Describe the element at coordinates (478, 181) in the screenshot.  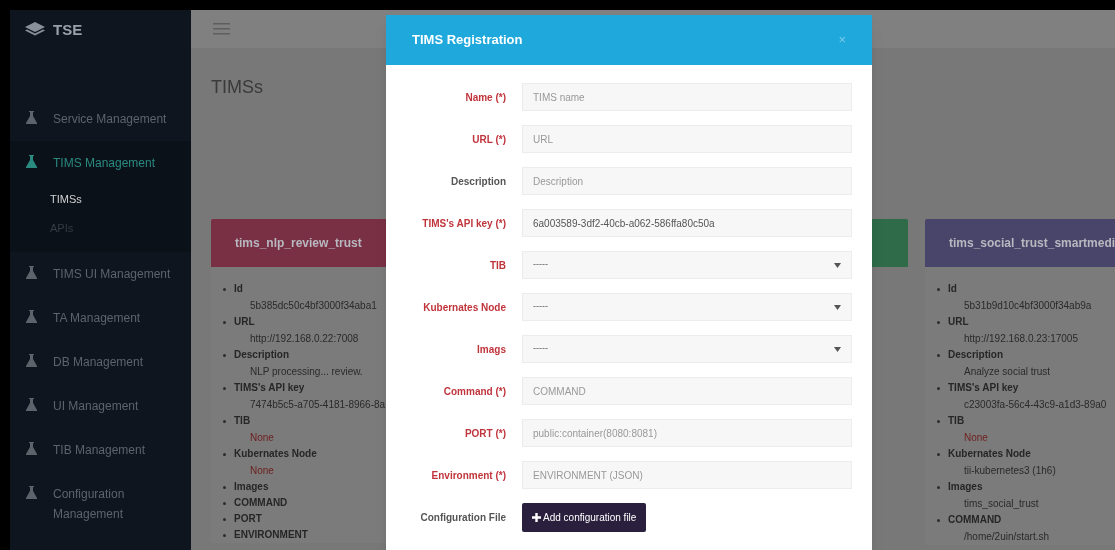
I see `form-label: Description` at that location.